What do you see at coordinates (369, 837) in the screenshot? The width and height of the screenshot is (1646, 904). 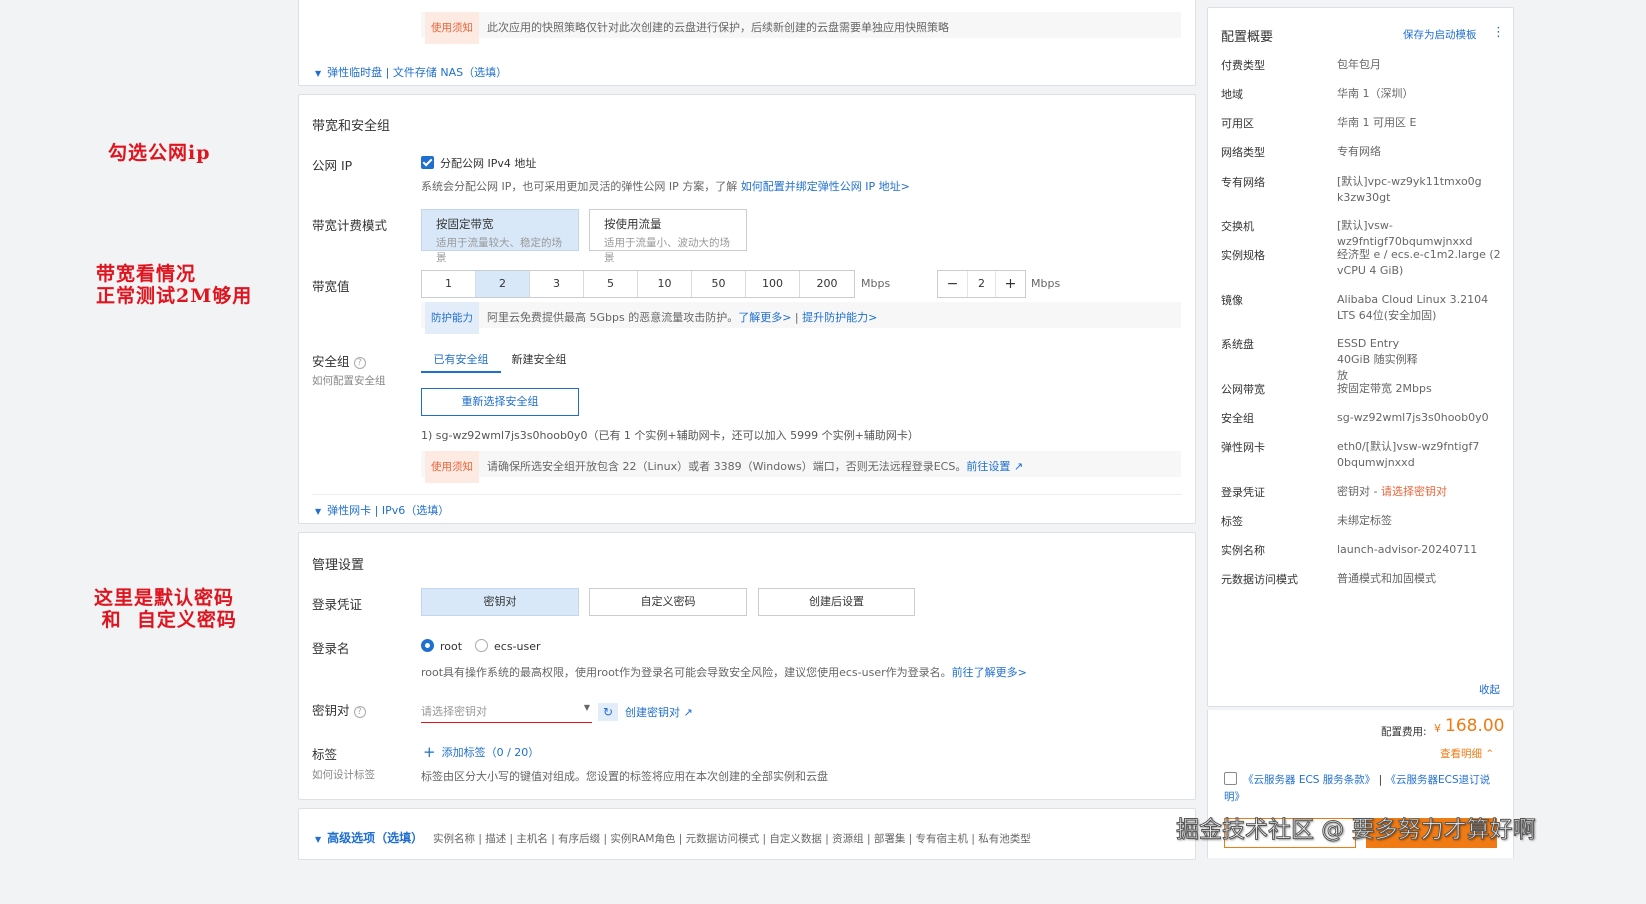 I see `advanced-expander: ▼ 高级选项（选填）` at bounding box center [369, 837].